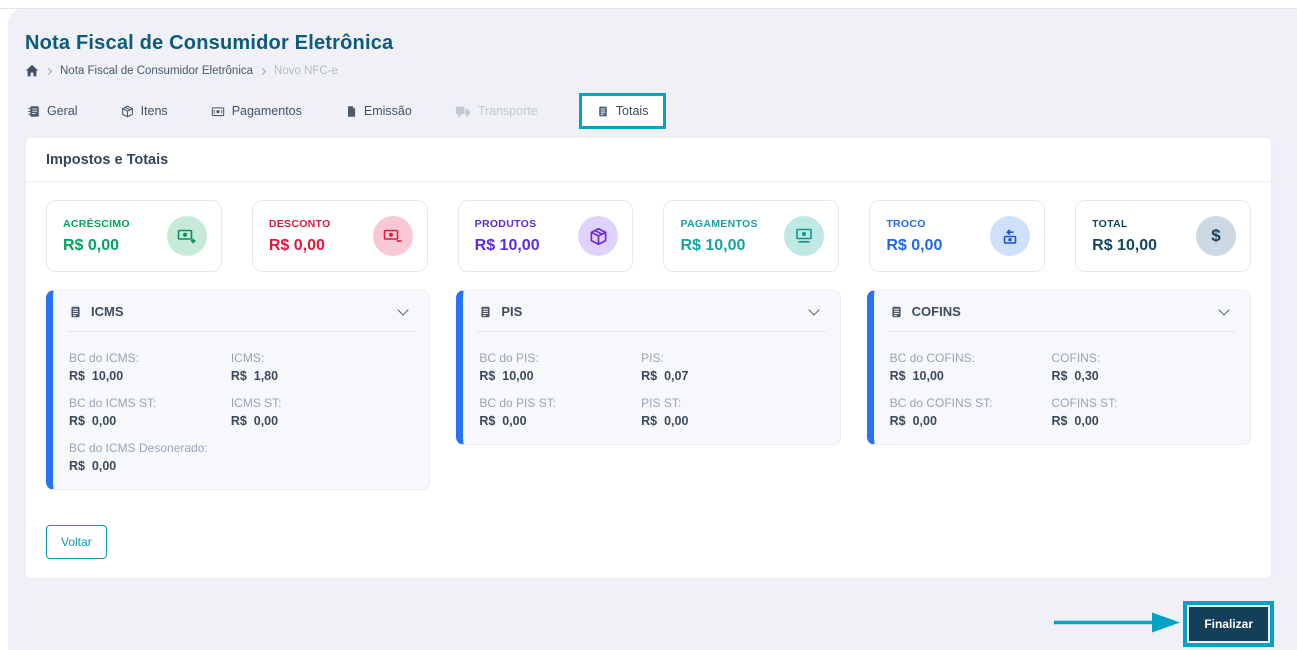  What do you see at coordinates (306, 71) in the screenshot?
I see `breadcrumb-item-current: Novo NFC-e` at bounding box center [306, 71].